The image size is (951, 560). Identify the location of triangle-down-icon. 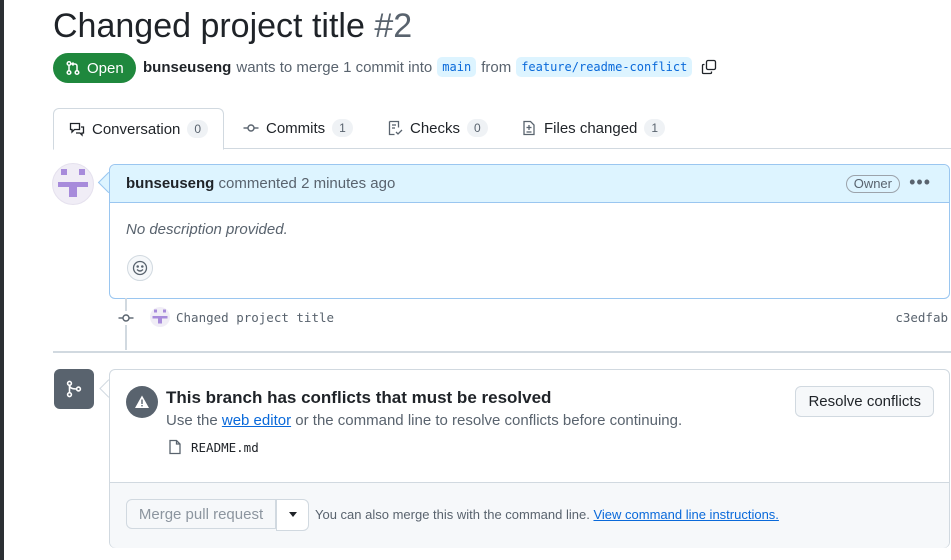
(292, 514).